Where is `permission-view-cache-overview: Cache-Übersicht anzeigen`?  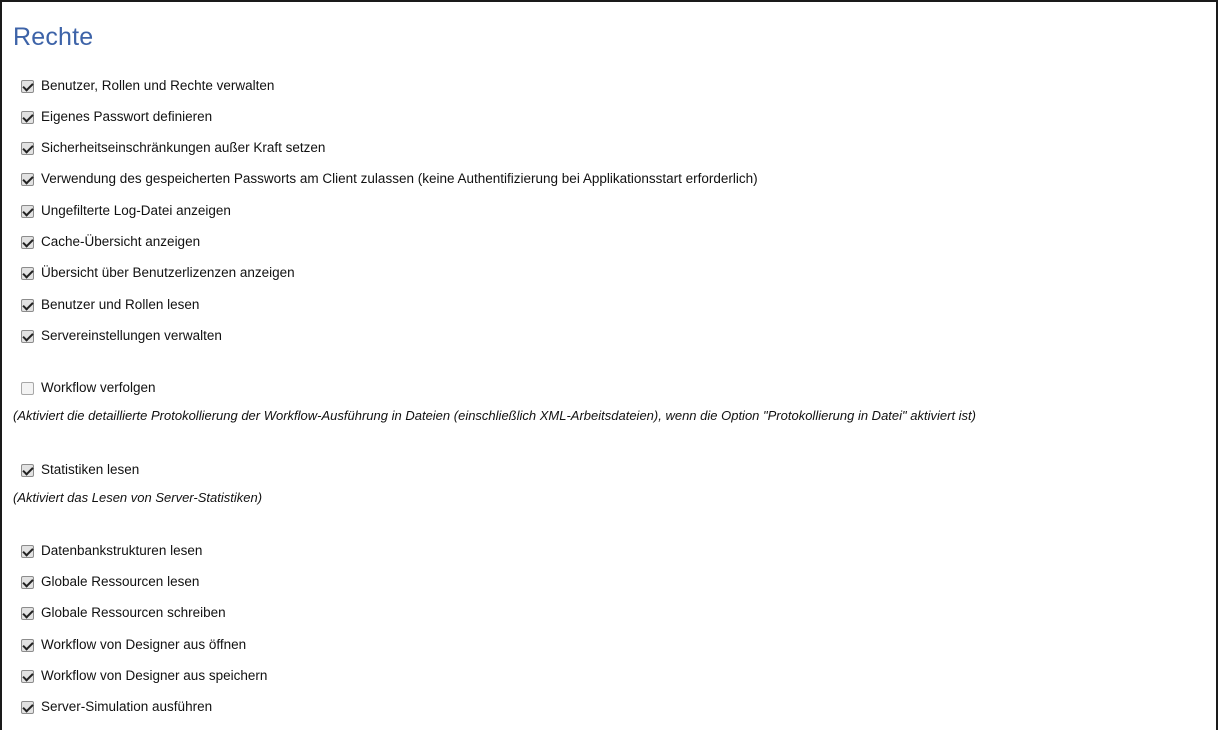
permission-view-cache-overview: Cache-Übersicht anzeigen is located at coordinates (110, 242).